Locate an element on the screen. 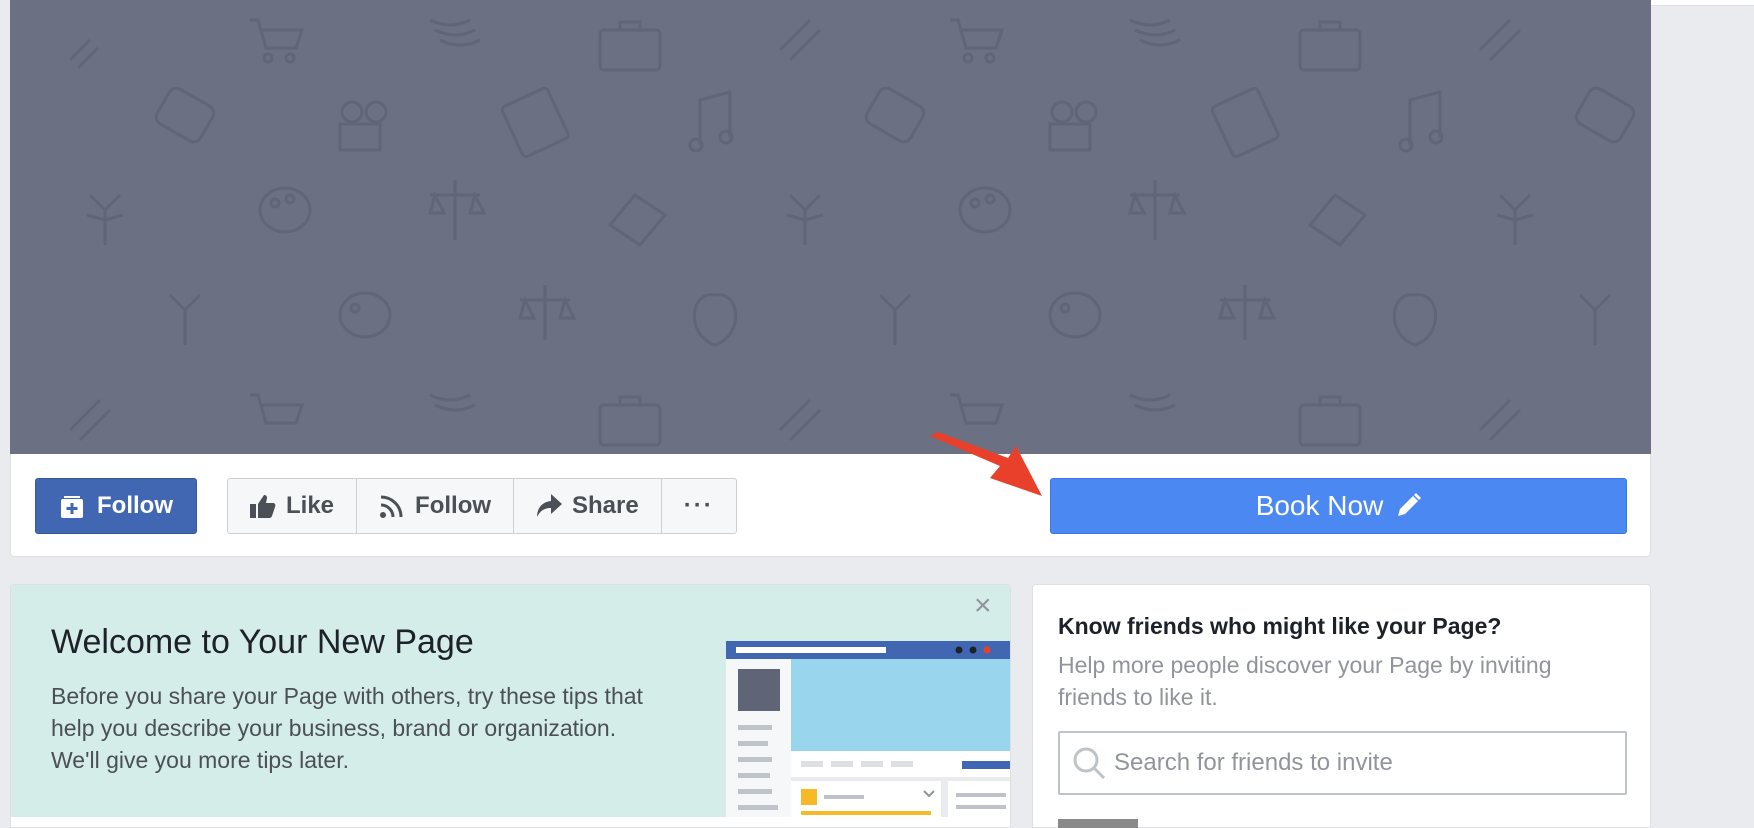  invite-title: Know friends who might like your Page? is located at coordinates (1280, 626).